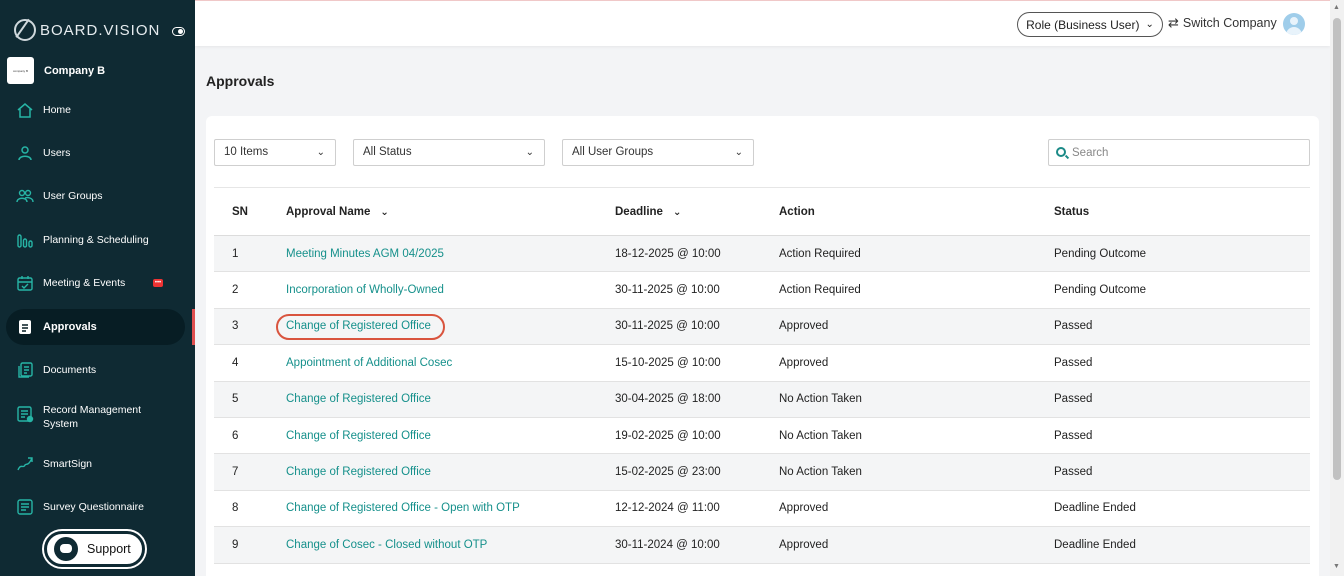 The image size is (1344, 576). What do you see at coordinates (93, 507) in the screenshot?
I see `sidebar-item-label: Survey Questionnaire` at bounding box center [93, 507].